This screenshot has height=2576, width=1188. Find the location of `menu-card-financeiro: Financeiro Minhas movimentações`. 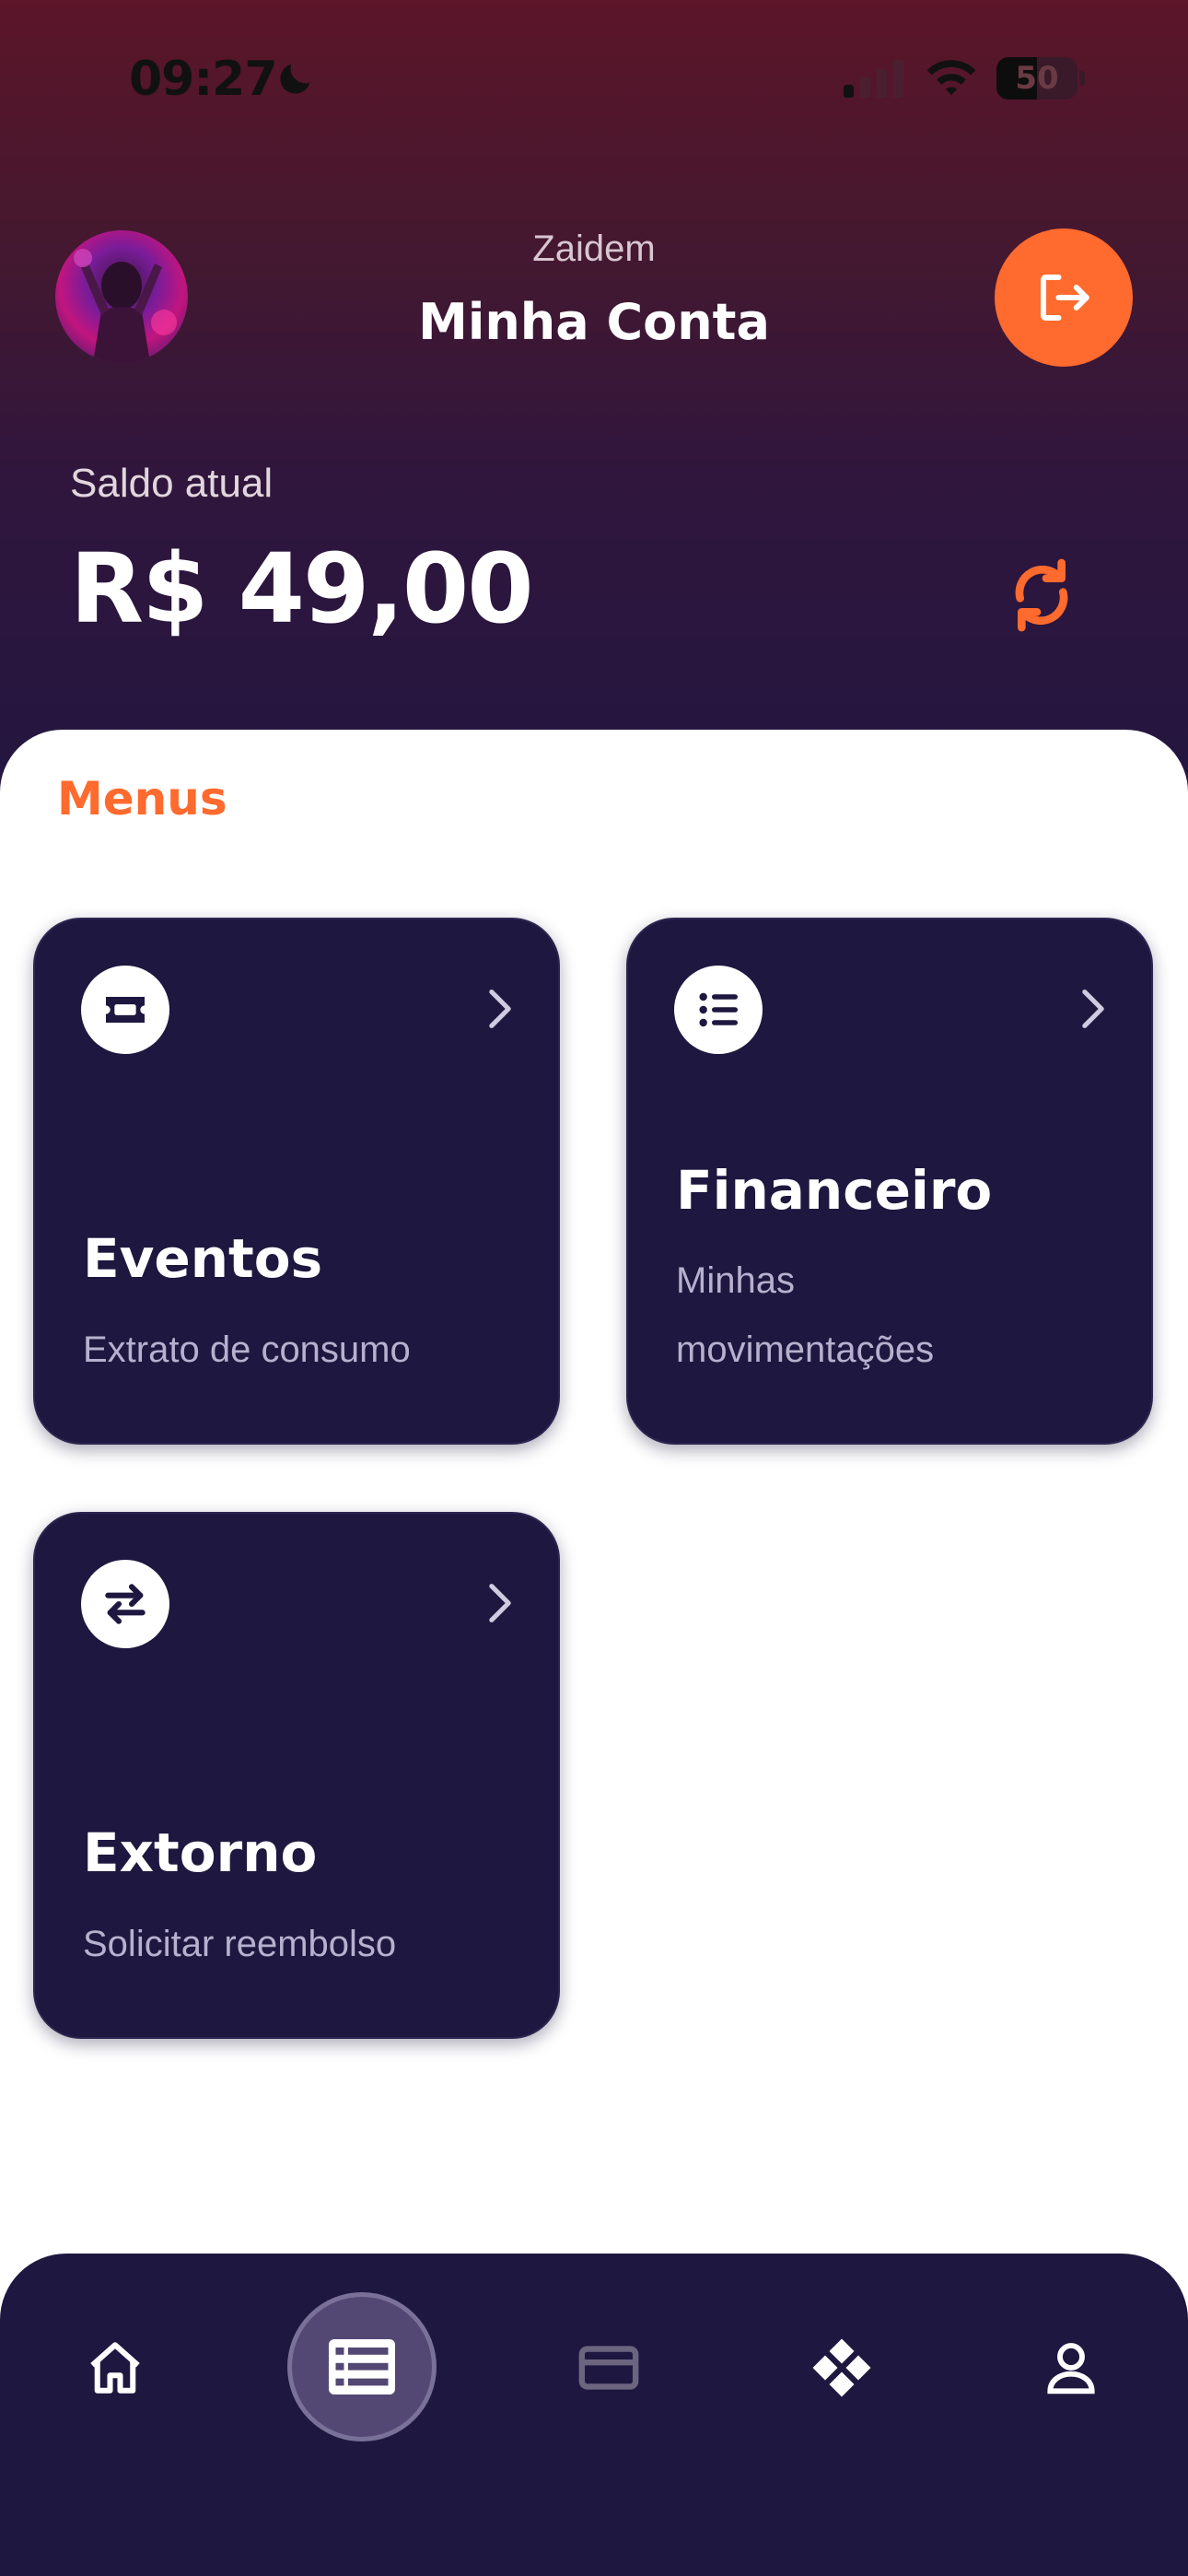

menu-card-financeiro: Financeiro Minhas movimentações is located at coordinates (889, 1181).